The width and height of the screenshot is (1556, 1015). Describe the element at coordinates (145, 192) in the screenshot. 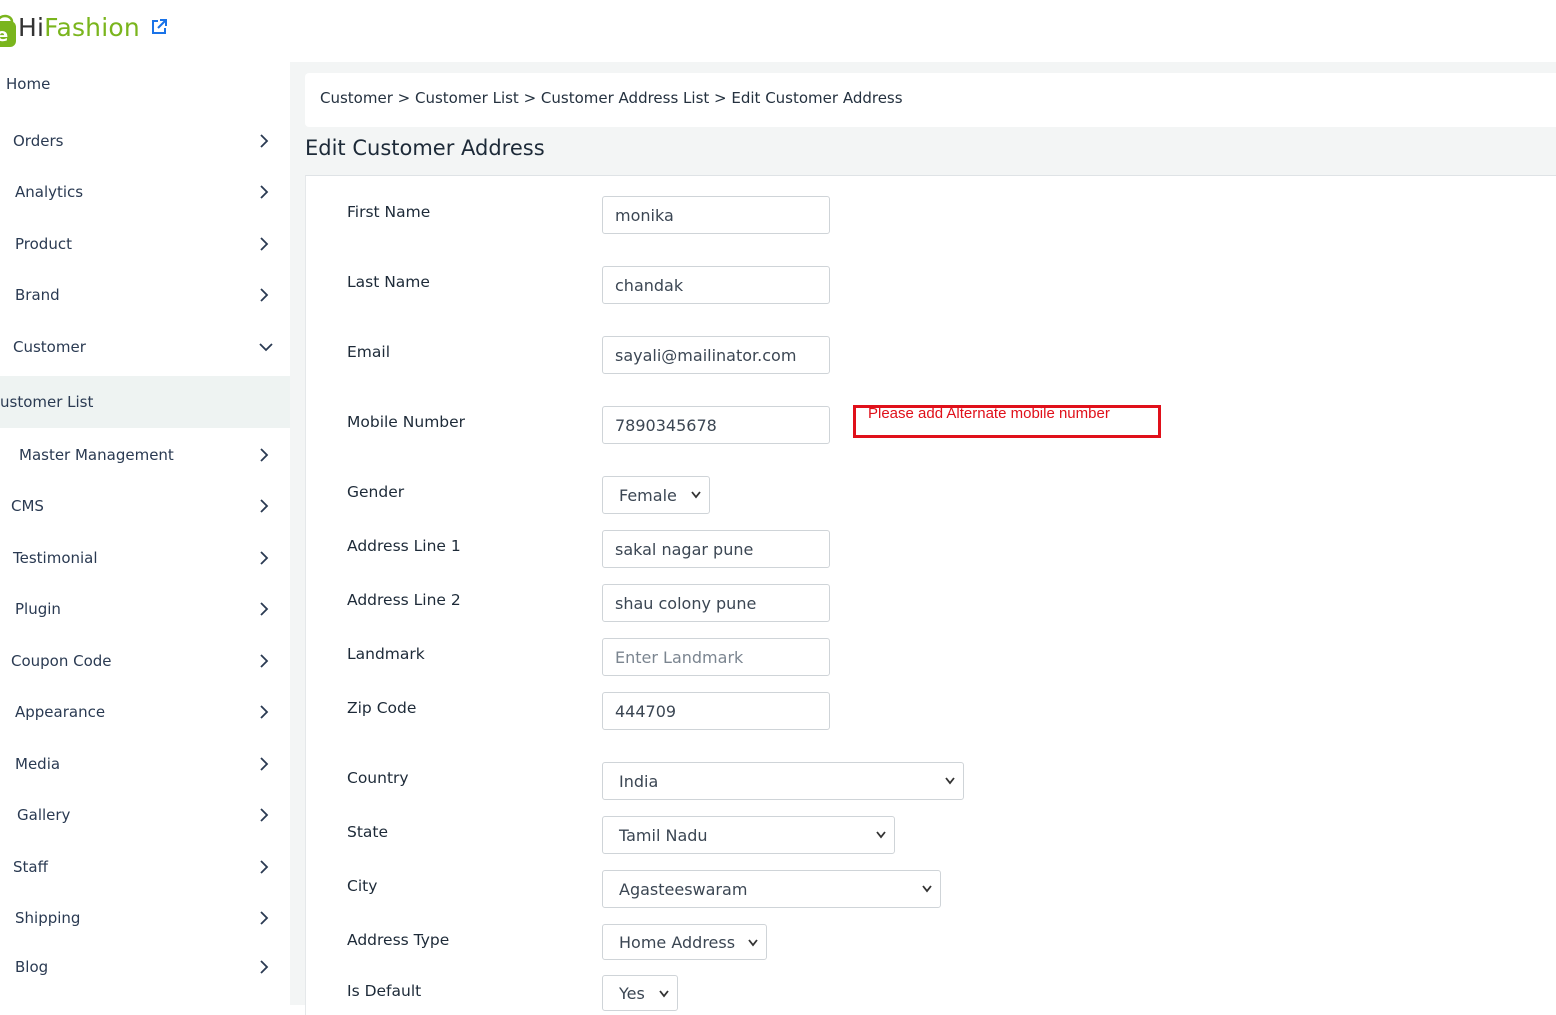

I see `sidebar-item-analytics: Analytics` at that location.